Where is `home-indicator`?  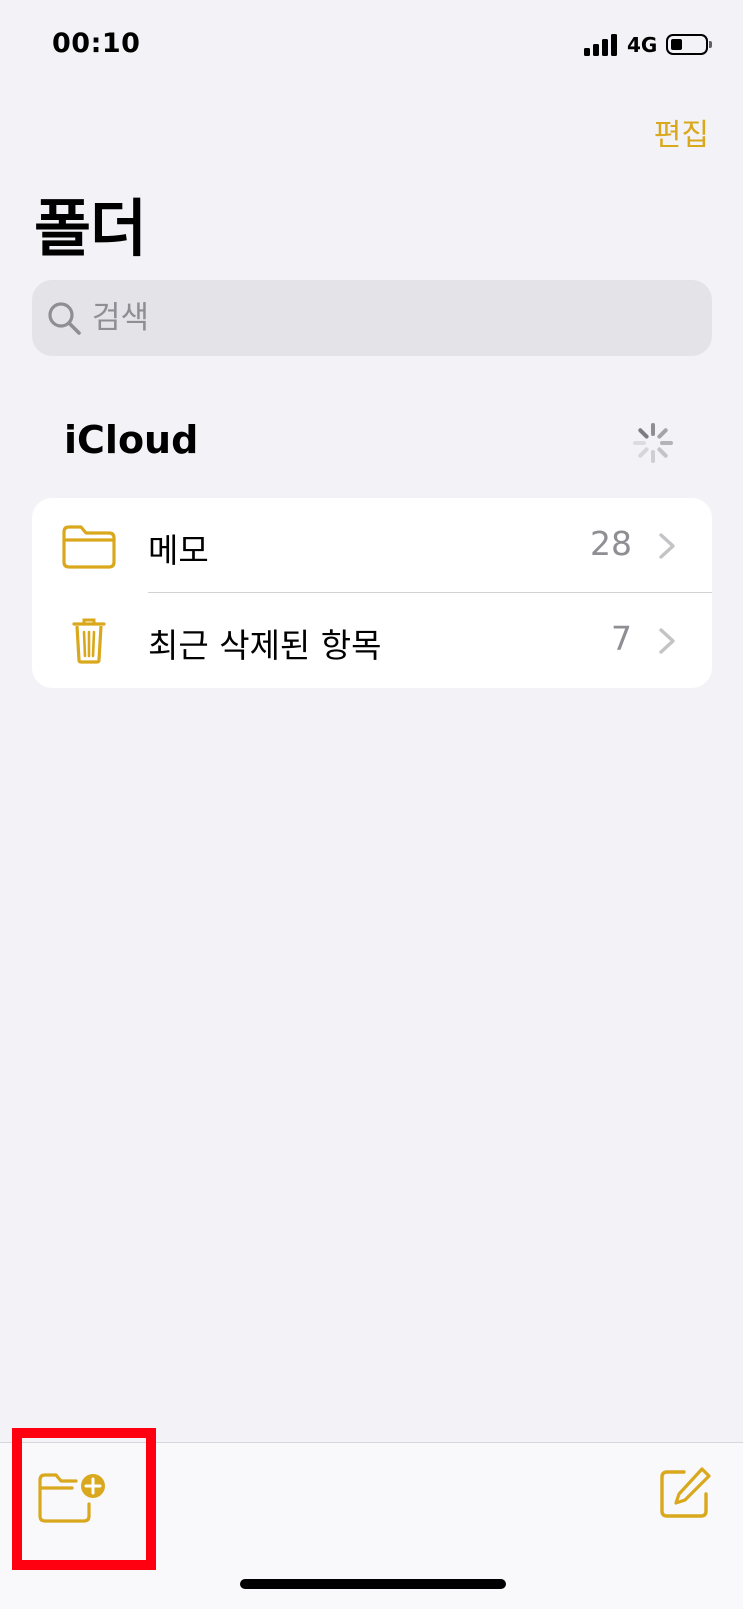
home-indicator is located at coordinates (373, 1584).